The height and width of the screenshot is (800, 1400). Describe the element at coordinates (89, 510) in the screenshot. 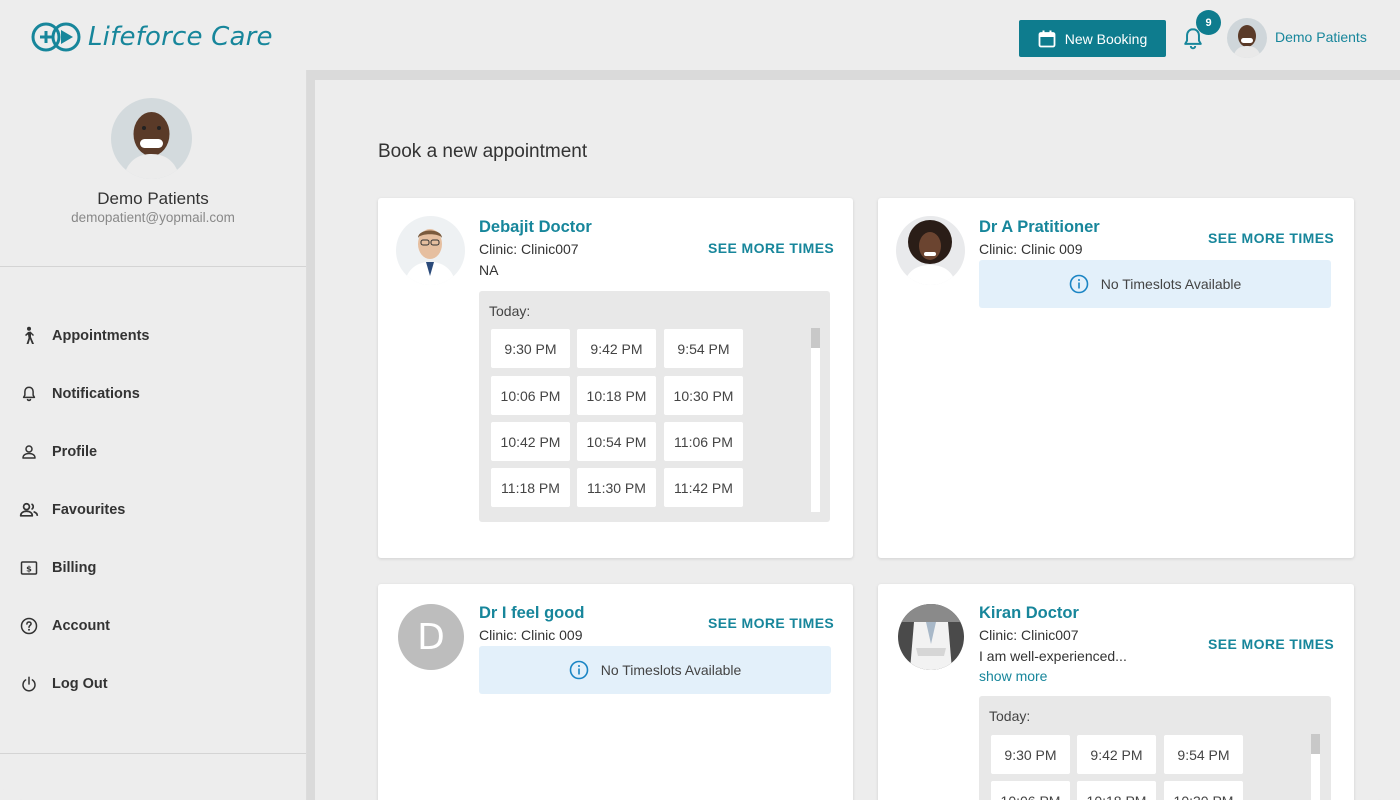

I see `sidebar-item-label: Favourites` at that location.